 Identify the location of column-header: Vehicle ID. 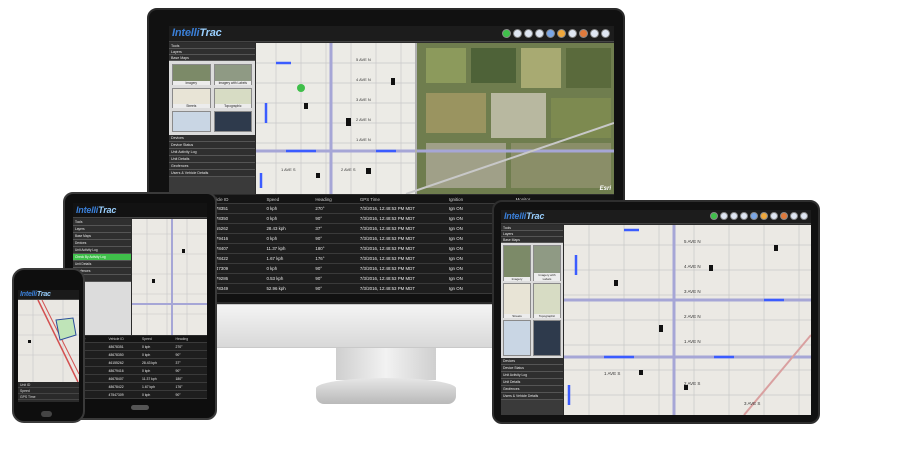
(124, 339).